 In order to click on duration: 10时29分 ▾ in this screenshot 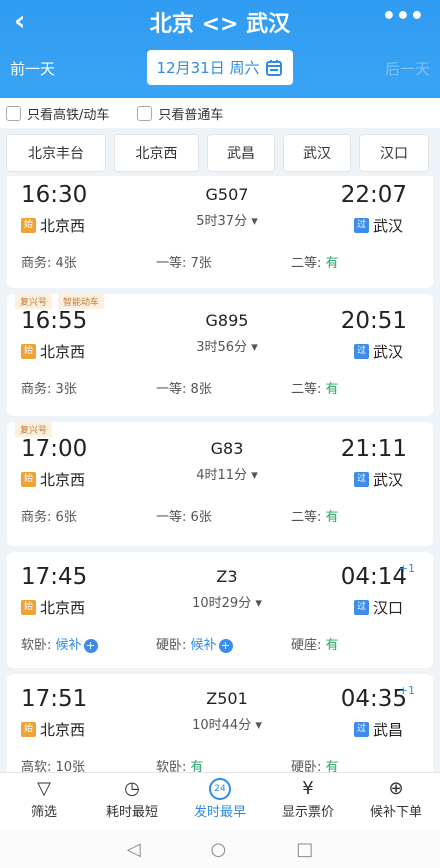, I will do `click(227, 601)`.